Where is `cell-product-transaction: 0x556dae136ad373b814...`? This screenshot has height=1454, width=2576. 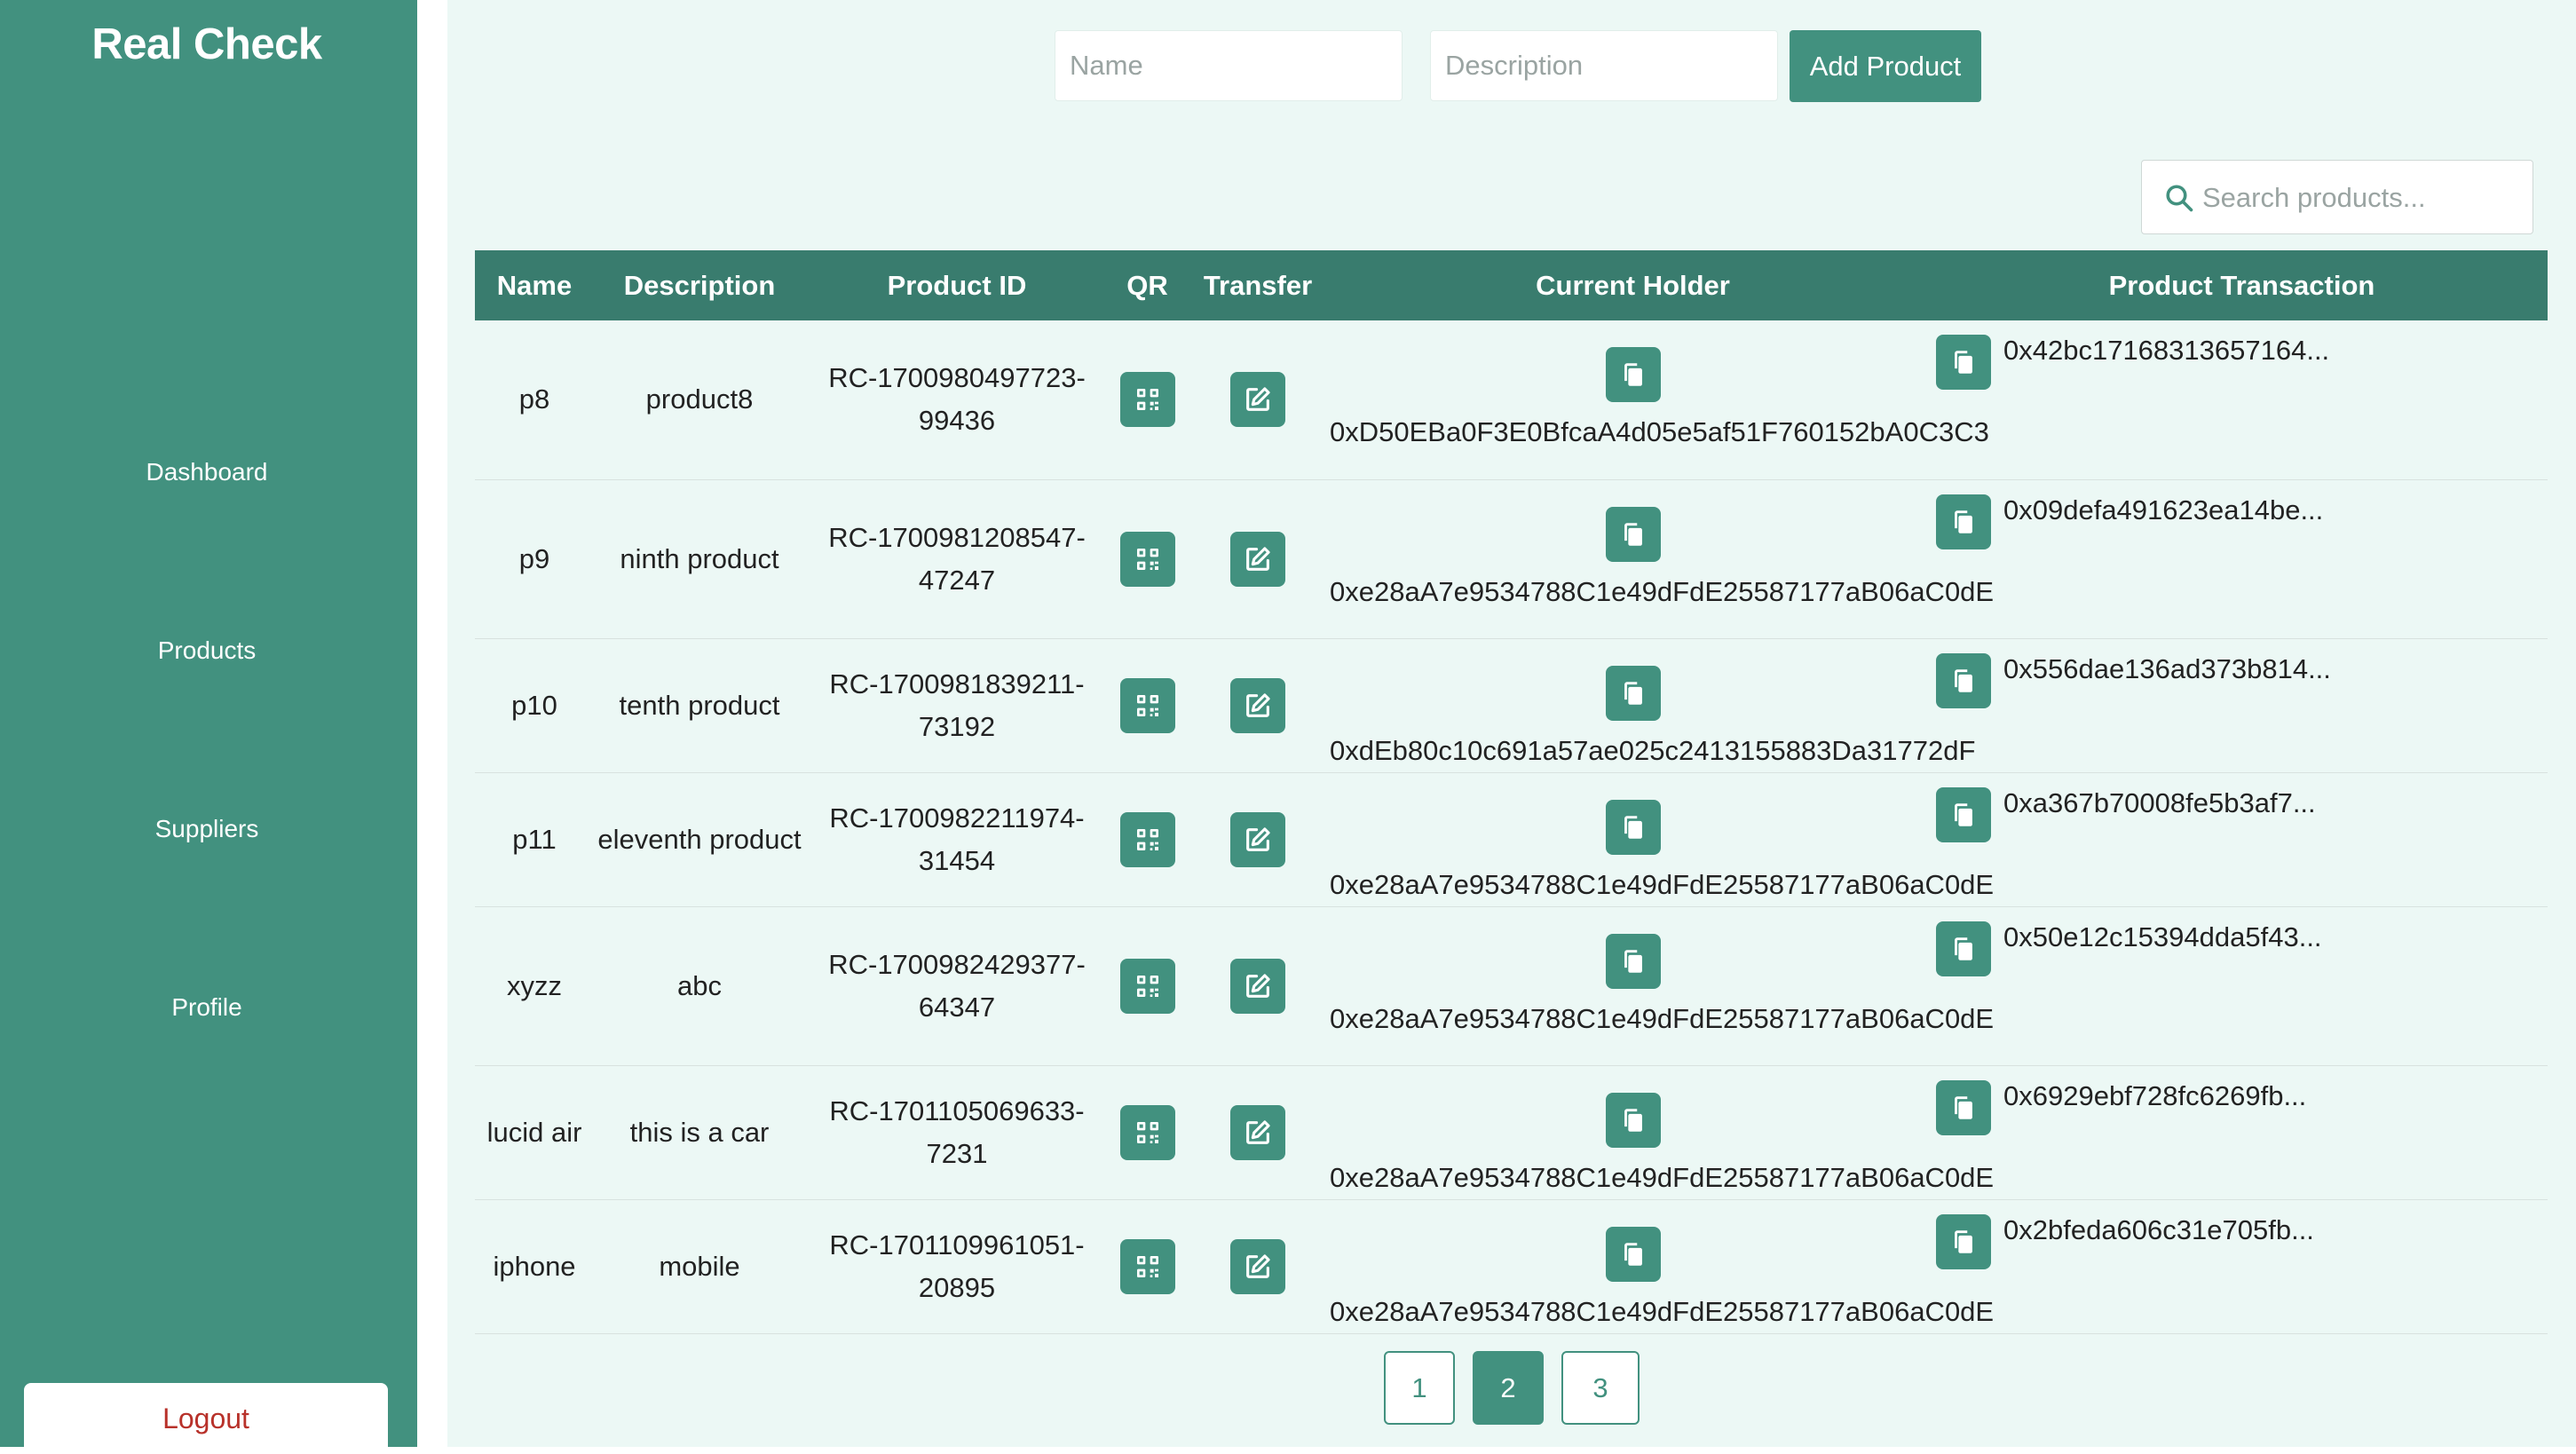 cell-product-transaction: 0x556dae136ad373b814... is located at coordinates (2242, 705).